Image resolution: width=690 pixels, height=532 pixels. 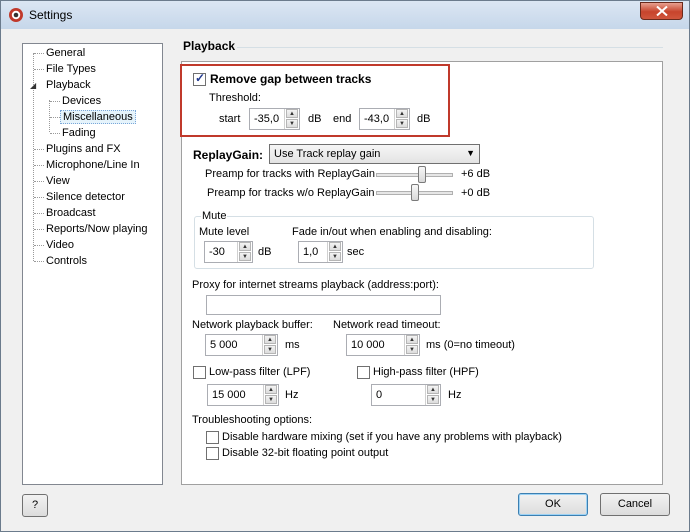 I want to click on tree-item-reports: Reports/Now playing, so click(x=97, y=229).